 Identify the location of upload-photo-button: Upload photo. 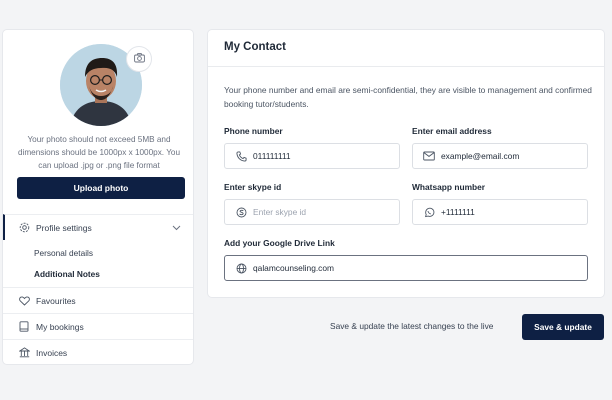
(101, 188).